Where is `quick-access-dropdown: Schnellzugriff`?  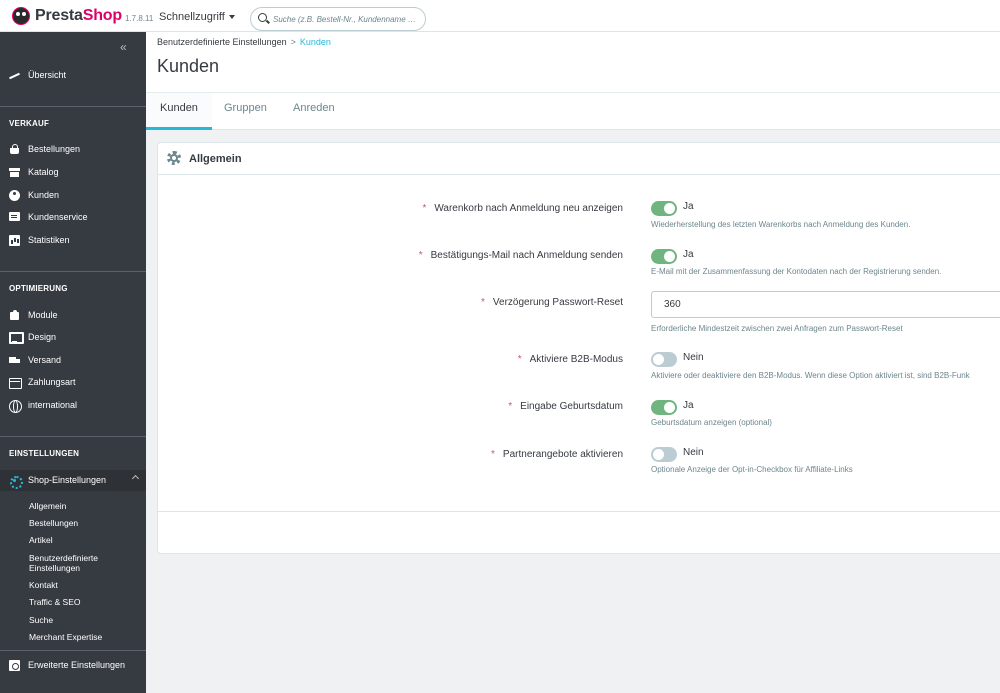
quick-access-dropdown: Schnellzugriff is located at coordinates (197, 17).